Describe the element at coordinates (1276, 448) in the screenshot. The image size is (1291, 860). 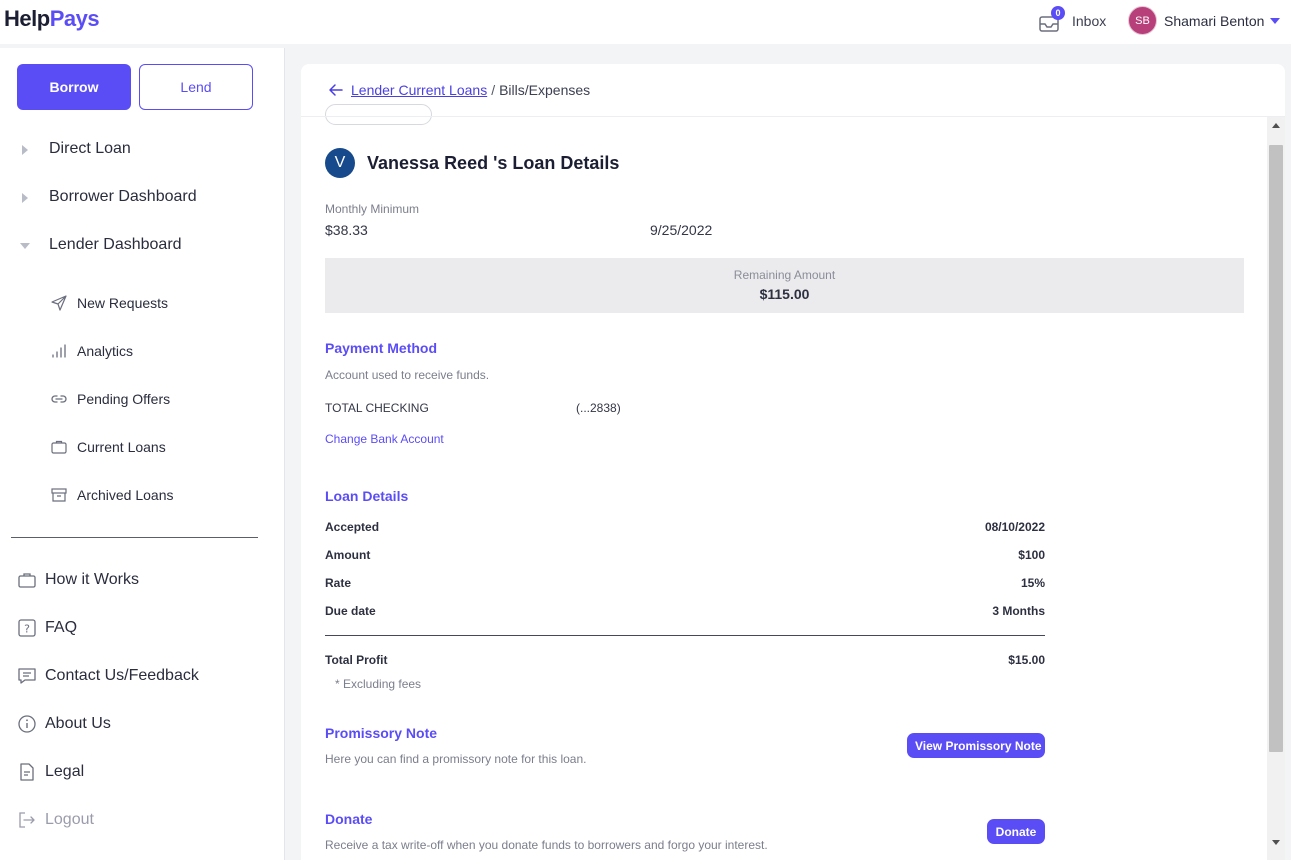
I see `scrollbar-thumb` at that location.